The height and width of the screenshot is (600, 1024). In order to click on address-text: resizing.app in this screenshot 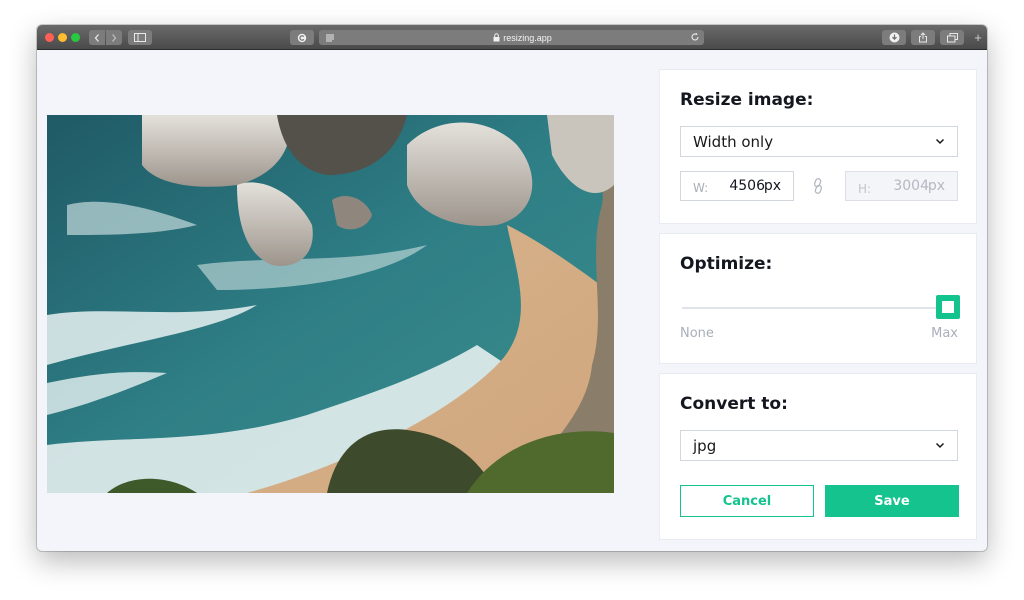, I will do `click(527, 37)`.